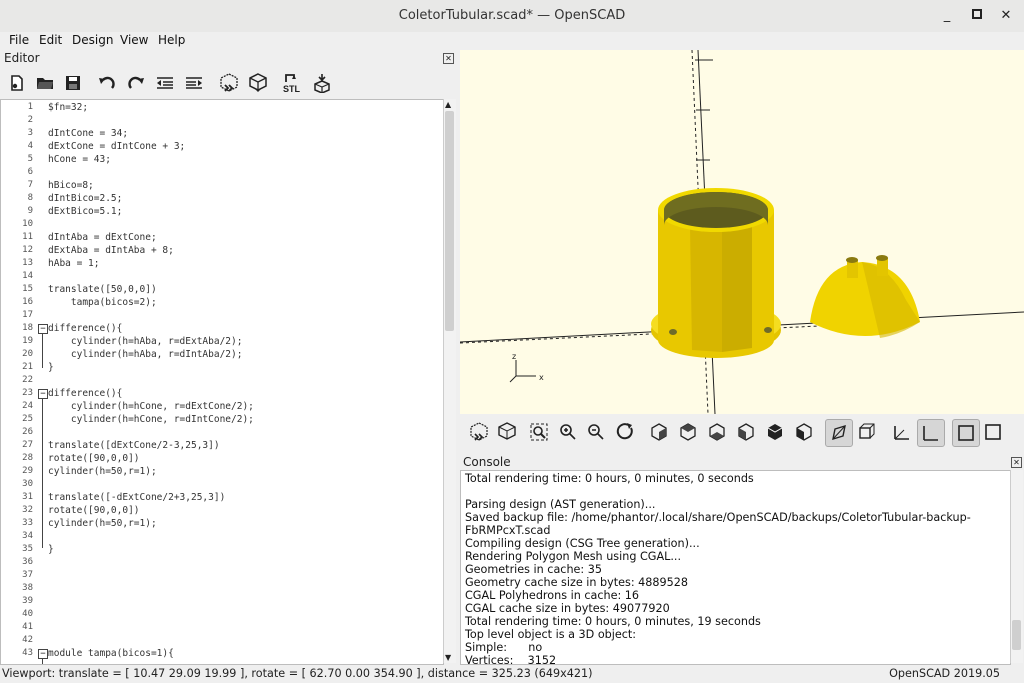 This screenshot has width=1024, height=683. I want to click on editor-scroll-thumb, so click(449, 221).